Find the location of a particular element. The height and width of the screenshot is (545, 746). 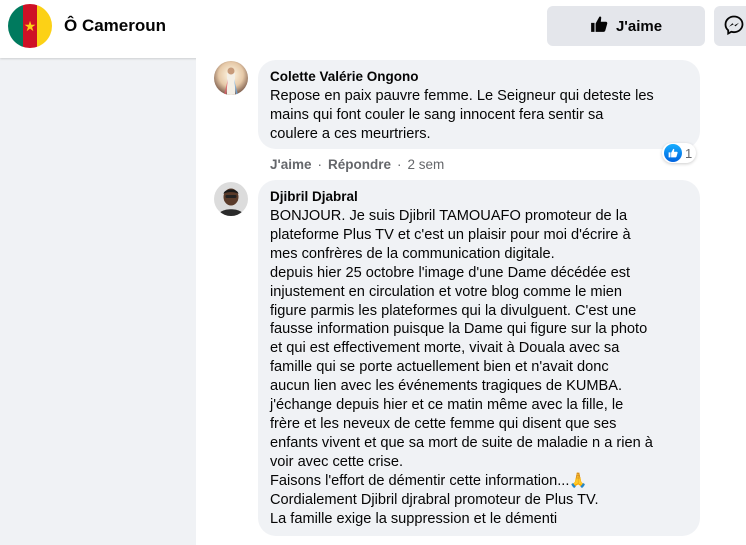

page-title: Ô Cameroun is located at coordinates (115, 26).